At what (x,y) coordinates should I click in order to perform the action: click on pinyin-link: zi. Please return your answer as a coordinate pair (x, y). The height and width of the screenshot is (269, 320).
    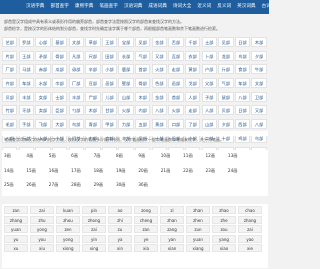
    Looking at the image, I should click on (172, 210).